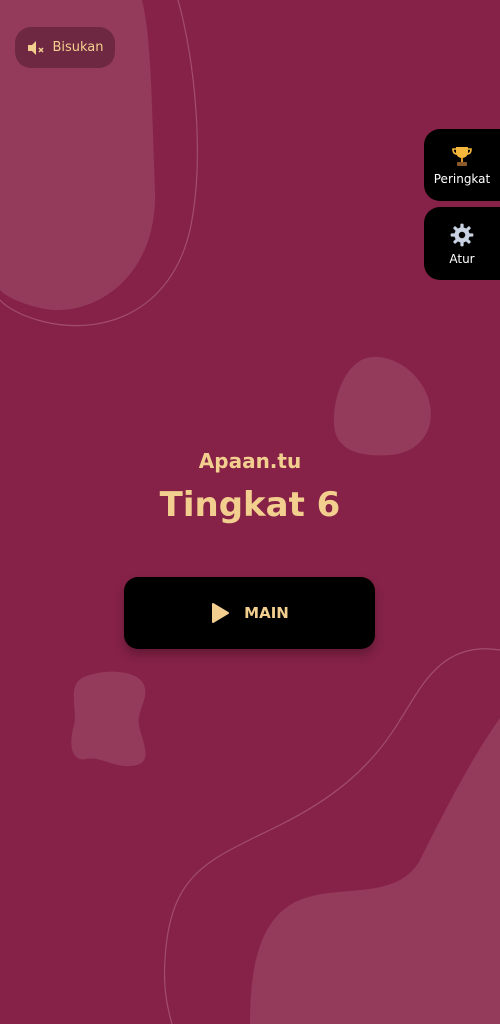  Describe the element at coordinates (78, 47) in the screenshot. I see `mute-label: Bisukan` at that location.